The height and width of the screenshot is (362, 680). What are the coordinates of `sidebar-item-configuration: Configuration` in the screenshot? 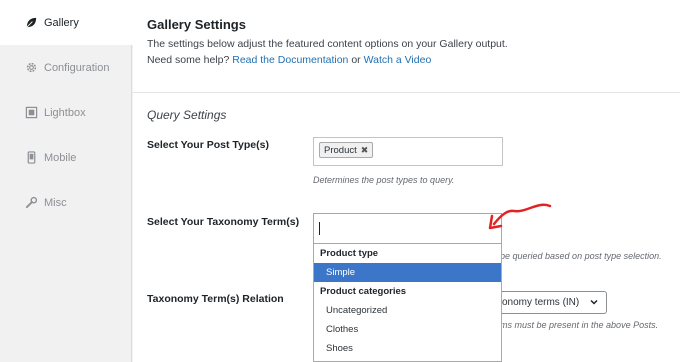 It's located at (65, 67).